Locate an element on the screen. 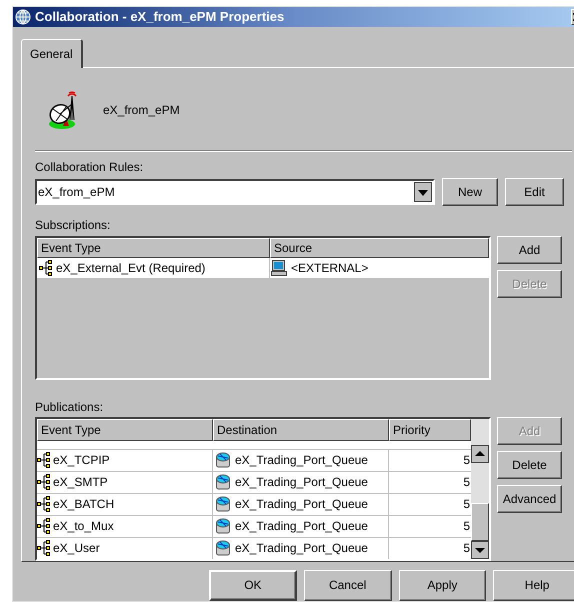  rules-dropdown: eX_from_ePM is located at coordinates (235, 191).